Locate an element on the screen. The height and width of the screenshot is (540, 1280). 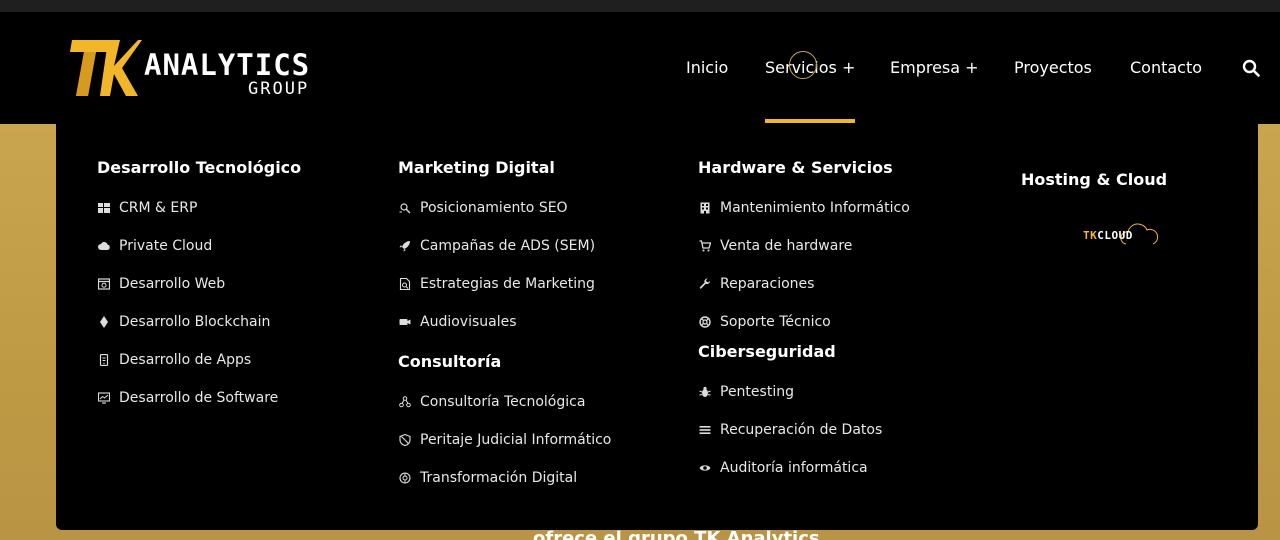
monitor-chart-icon is located at coordinates (104, 398).